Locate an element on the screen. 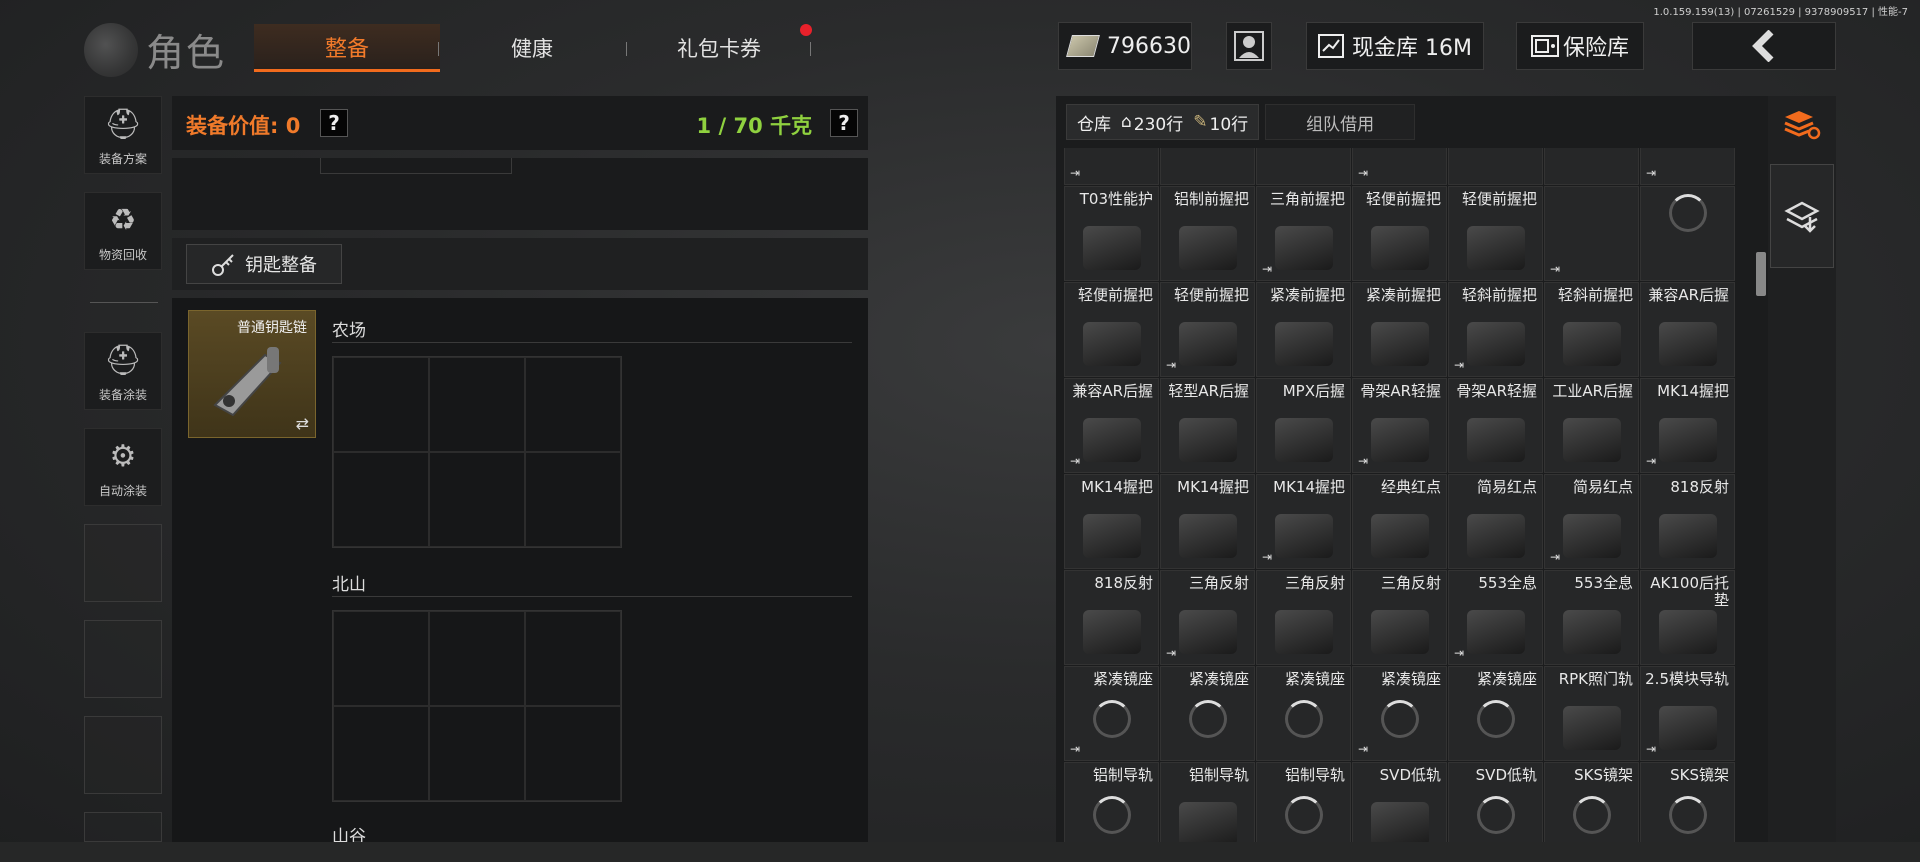  warehouse-item: 三角前握把 ⇥ is located at coordinates (1303, 233).